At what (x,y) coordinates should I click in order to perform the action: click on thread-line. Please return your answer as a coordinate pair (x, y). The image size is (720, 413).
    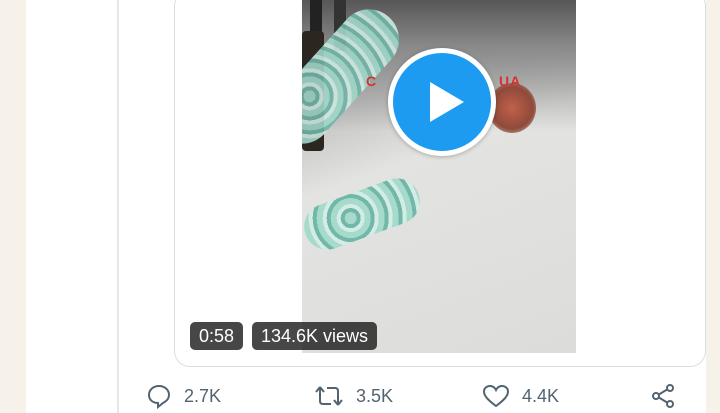
    Looking at the image, I should click on (118, 206).